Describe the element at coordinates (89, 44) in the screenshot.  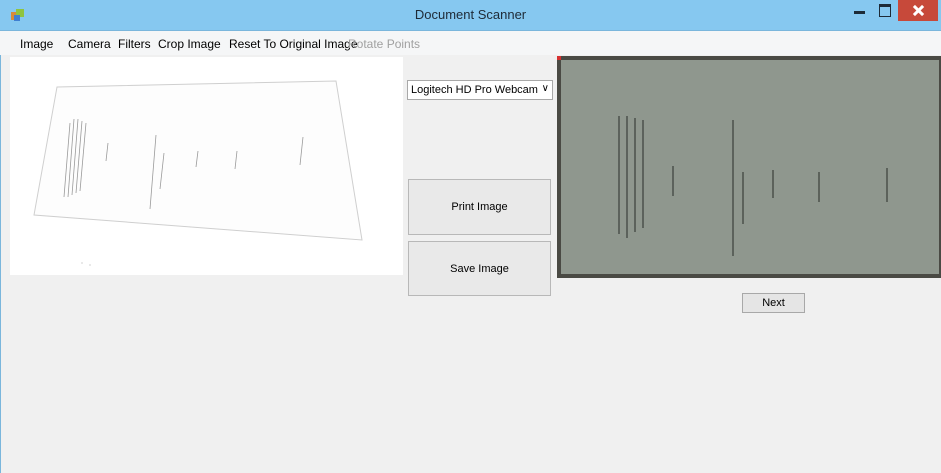
I see `menu-camera: Camera` at that location.